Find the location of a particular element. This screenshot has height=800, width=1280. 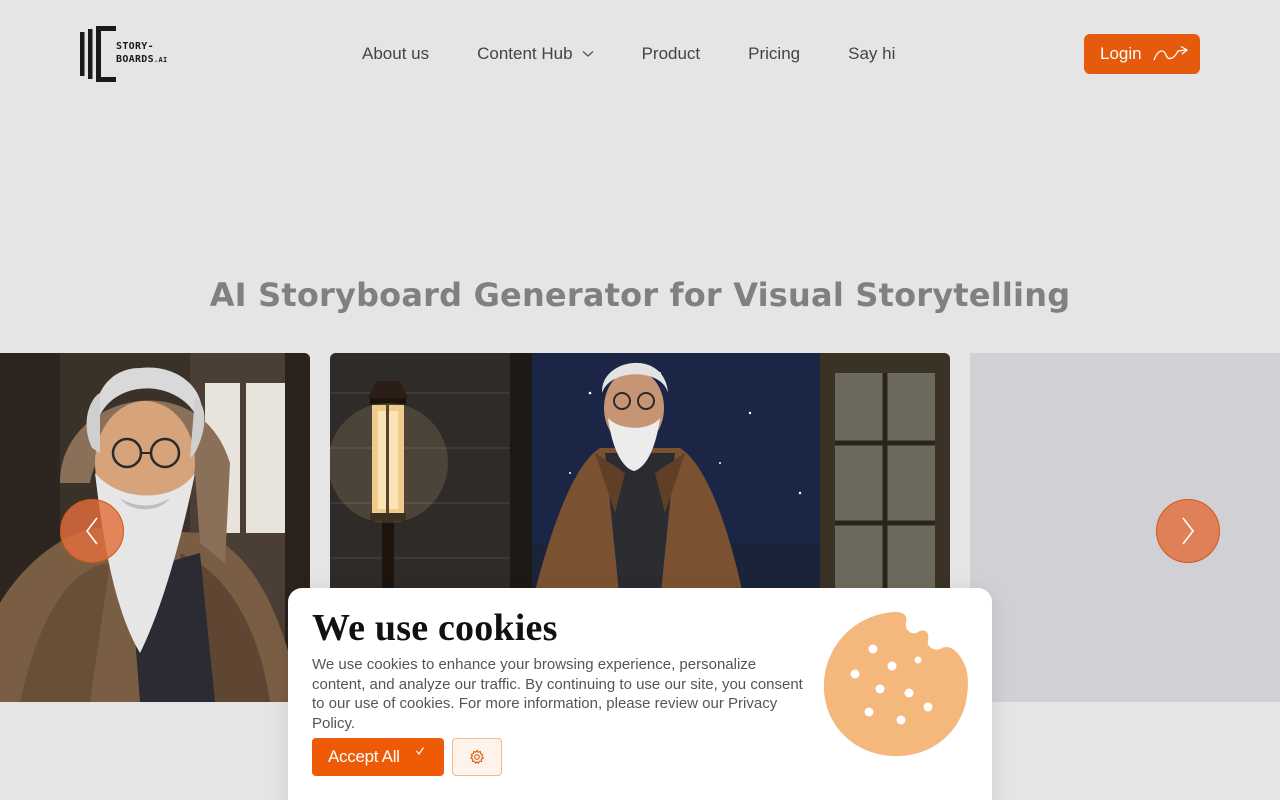

slide-image-old-man-portrait is located at coordinates (155, 527).